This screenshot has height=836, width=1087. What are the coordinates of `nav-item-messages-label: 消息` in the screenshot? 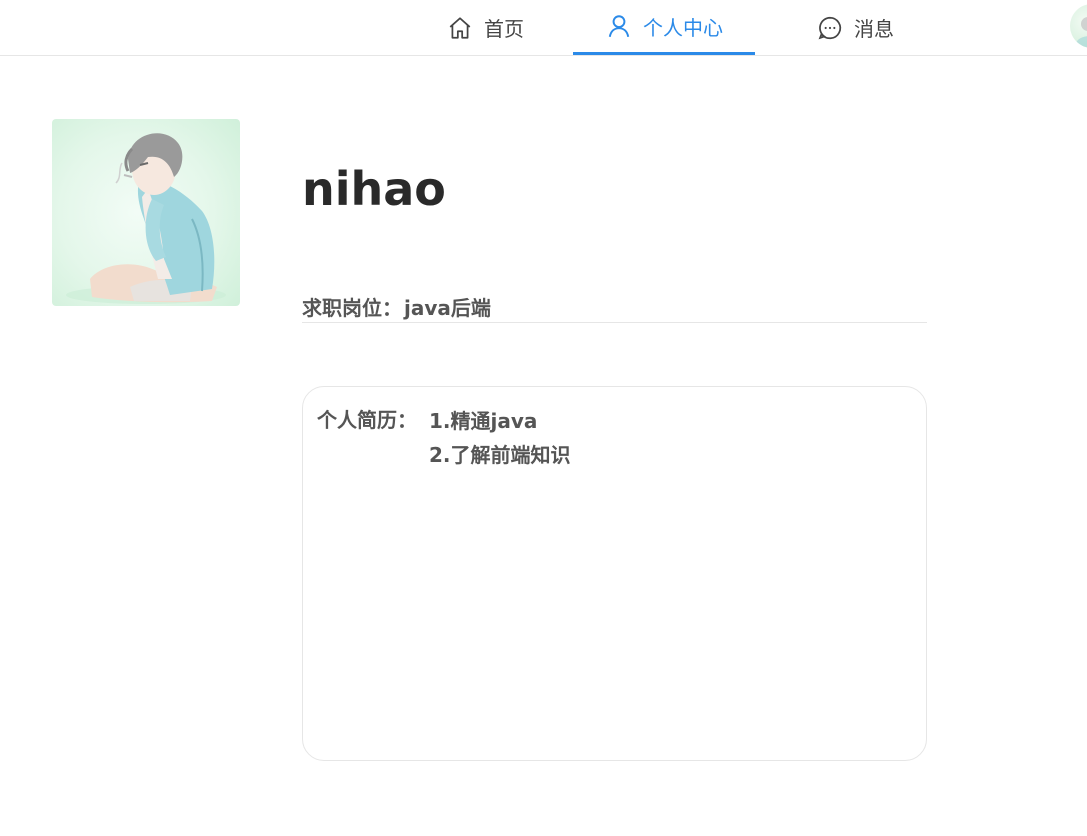 It's located at (874, 29).